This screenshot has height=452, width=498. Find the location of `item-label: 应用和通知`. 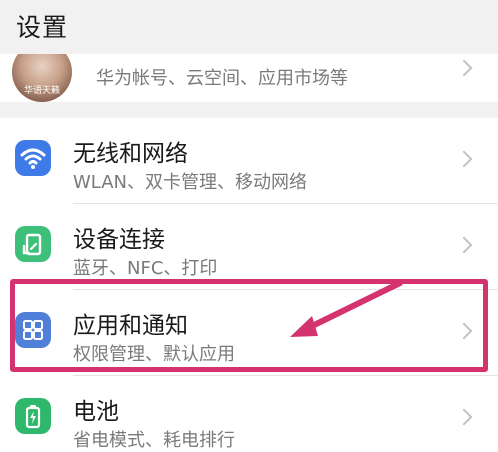

item-label: 应用和通知 is located at coordinates (130, 326).